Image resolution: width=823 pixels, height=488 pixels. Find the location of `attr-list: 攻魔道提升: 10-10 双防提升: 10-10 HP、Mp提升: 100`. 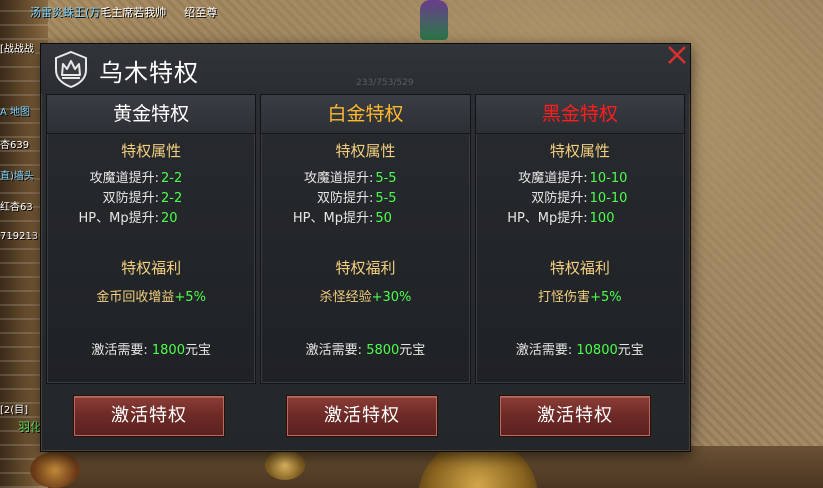

attr-list: 攻魔道提升: 10-10 双防提升: 10-10 HP、Mp提升: 100 is located at coordinates (580, 199).